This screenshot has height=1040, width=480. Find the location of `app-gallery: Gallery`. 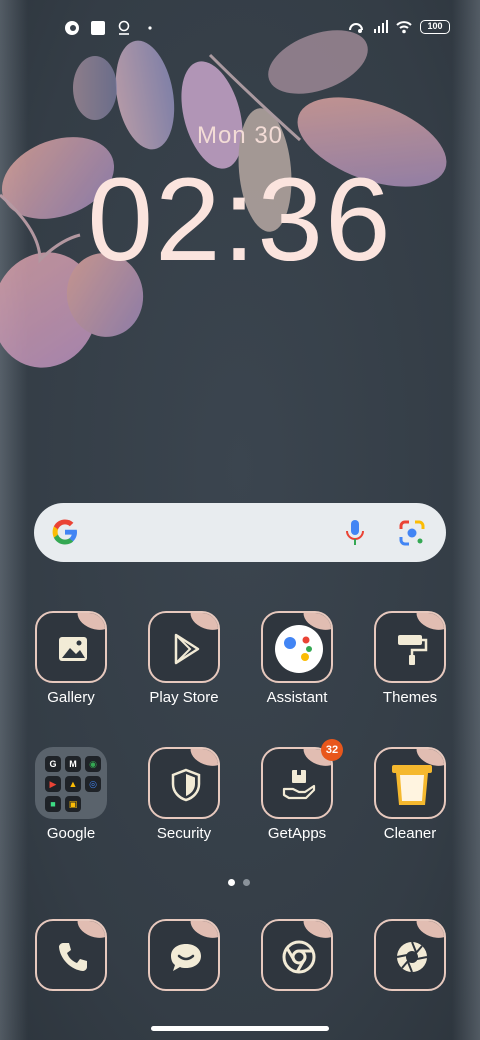

app-gallery: Gallery is located at coordinates (71, 658).